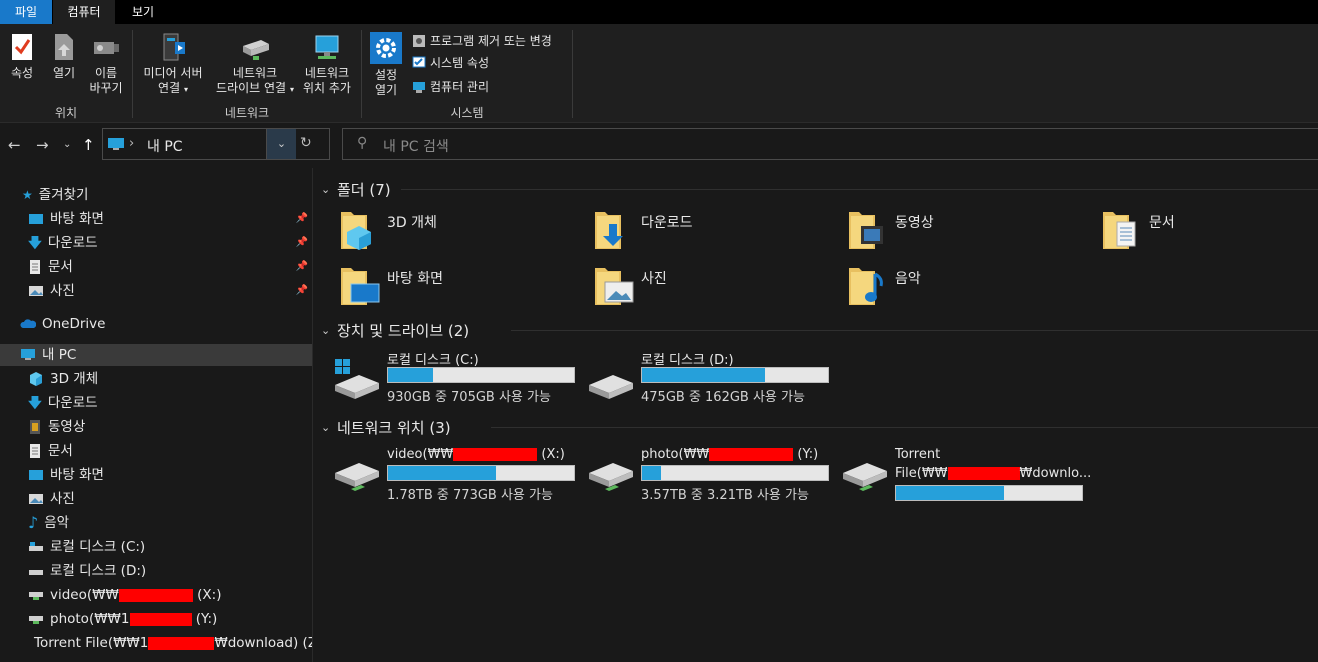 The height and width of the screenshot is (662, 1318). Describe the element at coordinates (609, 230) in the screenshot. I see `folder-downloads-icon` at that location.